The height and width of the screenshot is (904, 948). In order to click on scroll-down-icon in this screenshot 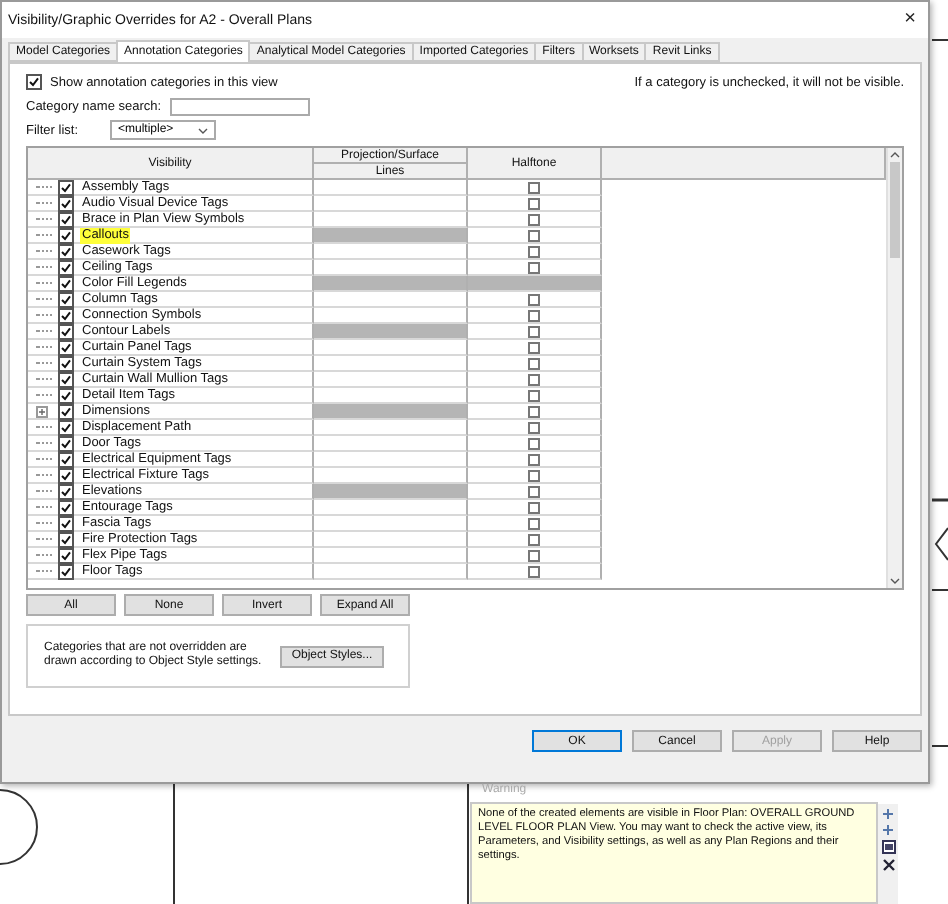, I will do `click(895, 581)`.